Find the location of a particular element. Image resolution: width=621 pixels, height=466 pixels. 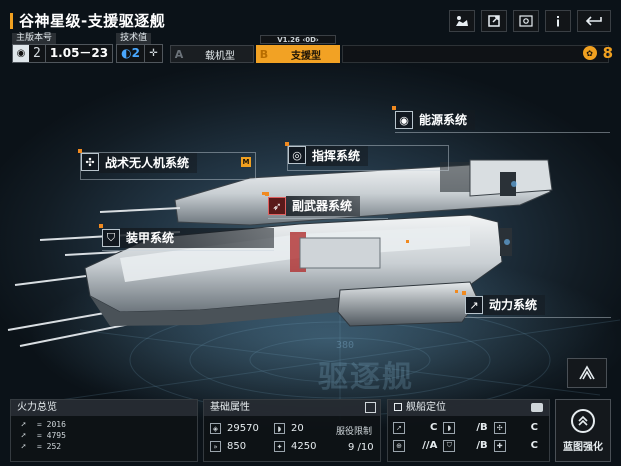

info-icon is located at coordinates (558, 21).